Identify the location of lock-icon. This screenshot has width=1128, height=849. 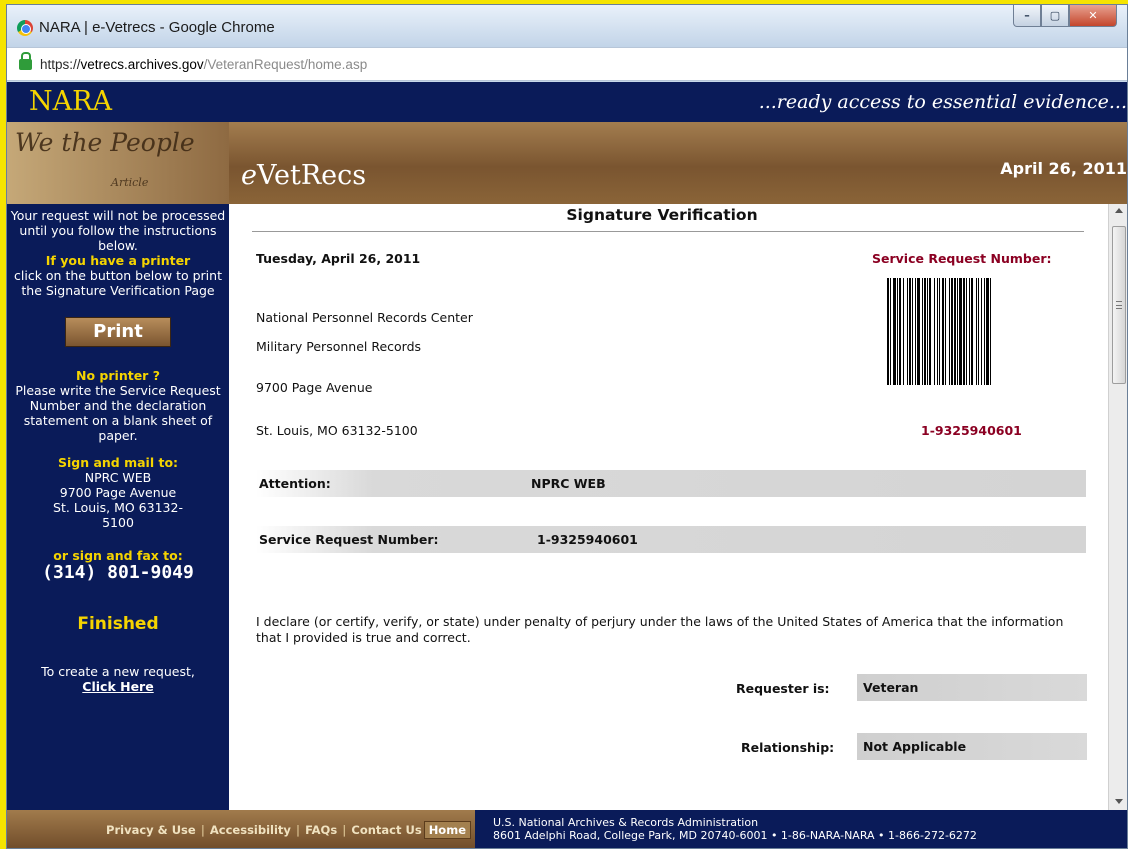
(25, 61).